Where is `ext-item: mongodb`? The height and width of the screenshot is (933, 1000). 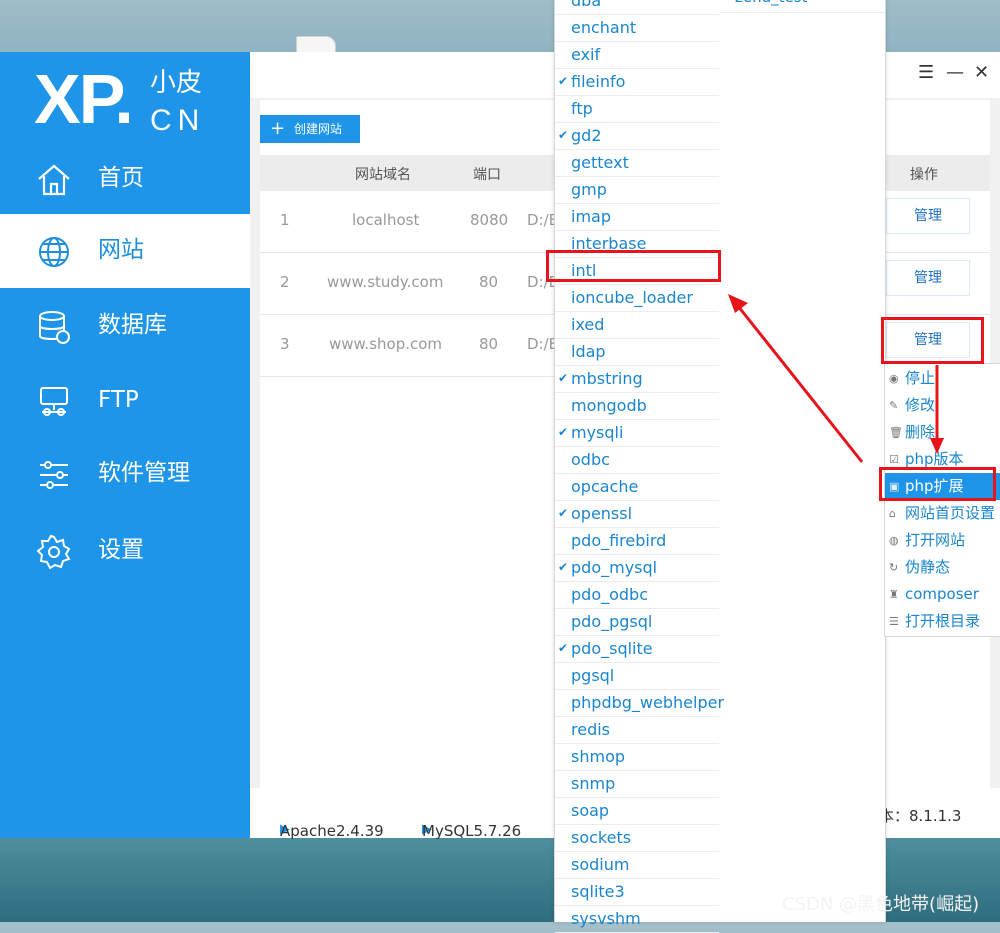
ext-item: mongodb is located at coordinates (637, 406).